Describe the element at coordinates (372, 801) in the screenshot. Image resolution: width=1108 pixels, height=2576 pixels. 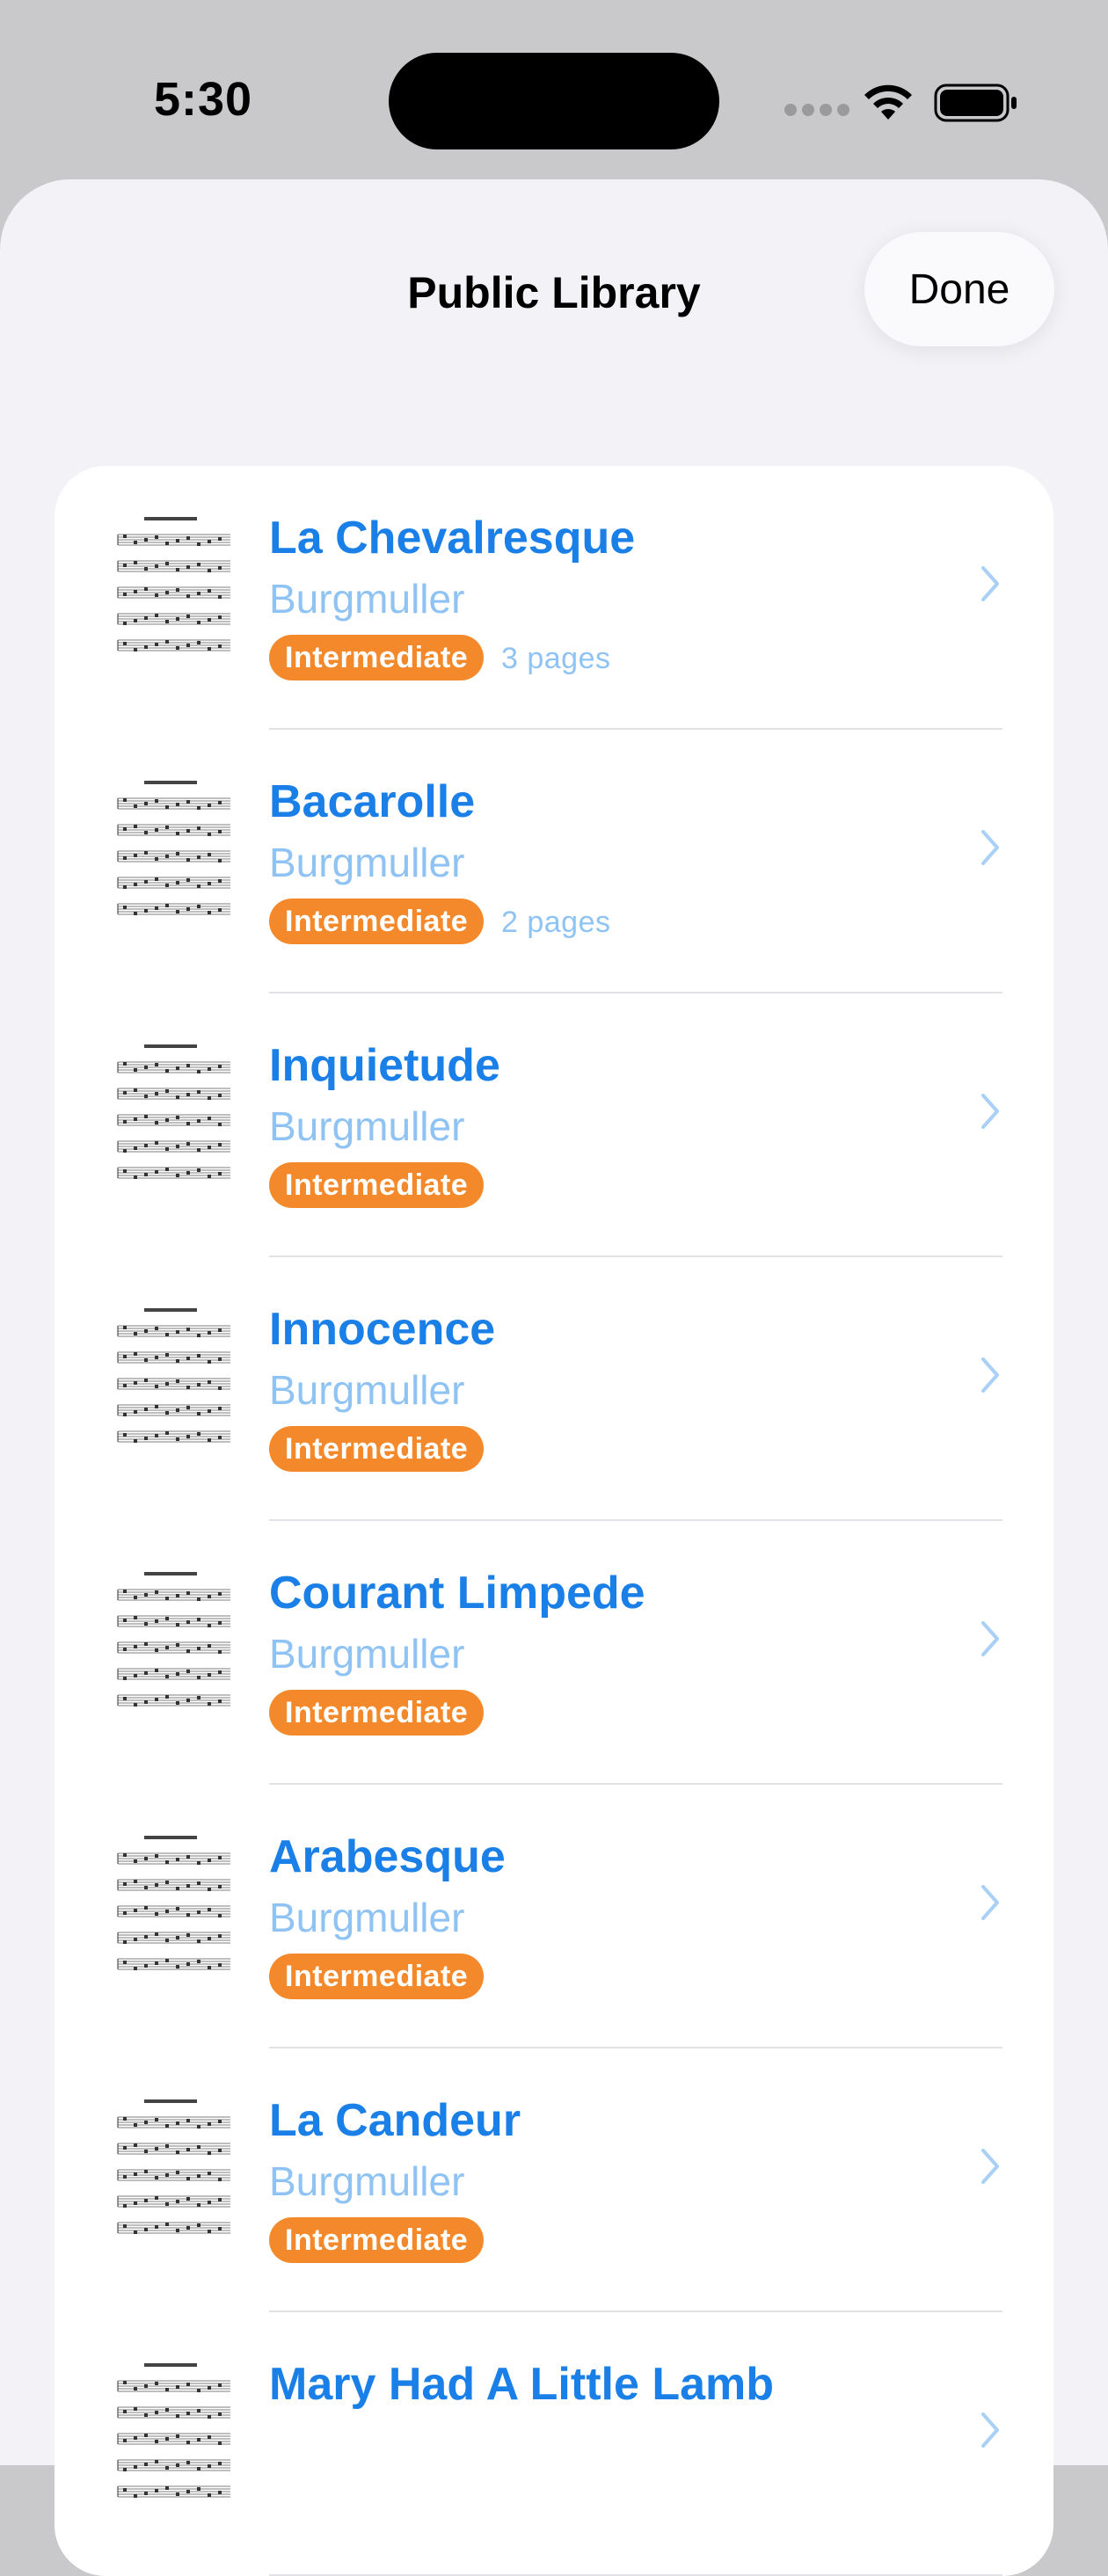
I see `score-title: Bacarolle` at that location.